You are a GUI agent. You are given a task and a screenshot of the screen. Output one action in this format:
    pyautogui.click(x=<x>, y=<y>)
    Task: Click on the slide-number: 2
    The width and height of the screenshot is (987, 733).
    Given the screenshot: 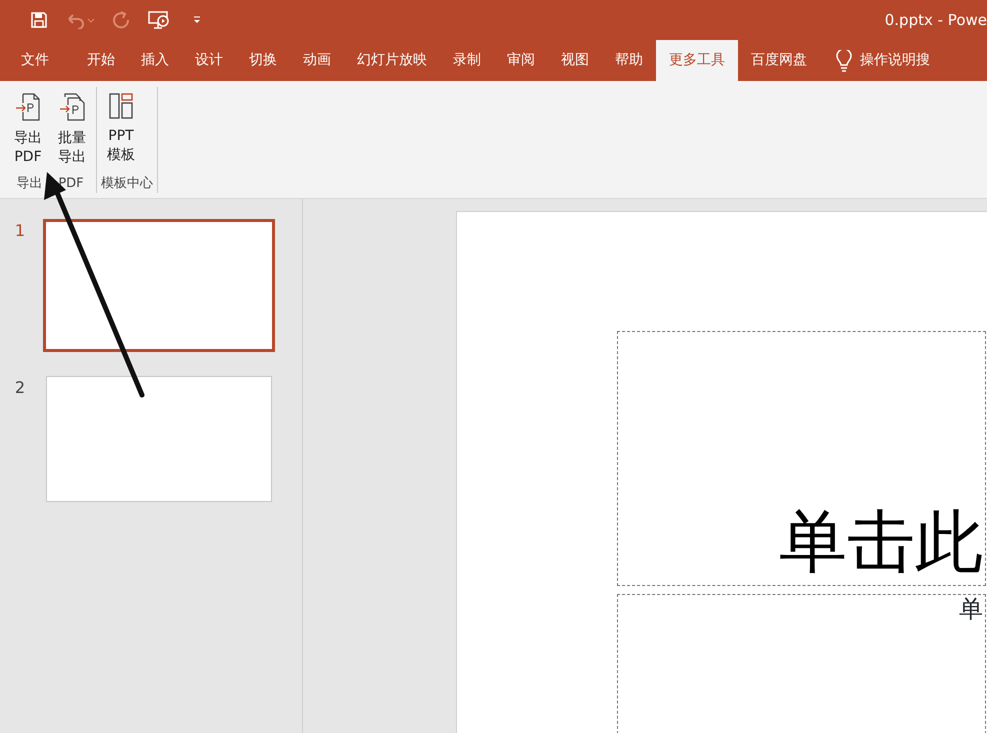 What is the action you would take?
    pyautogui.click(x=20, y=388)
    